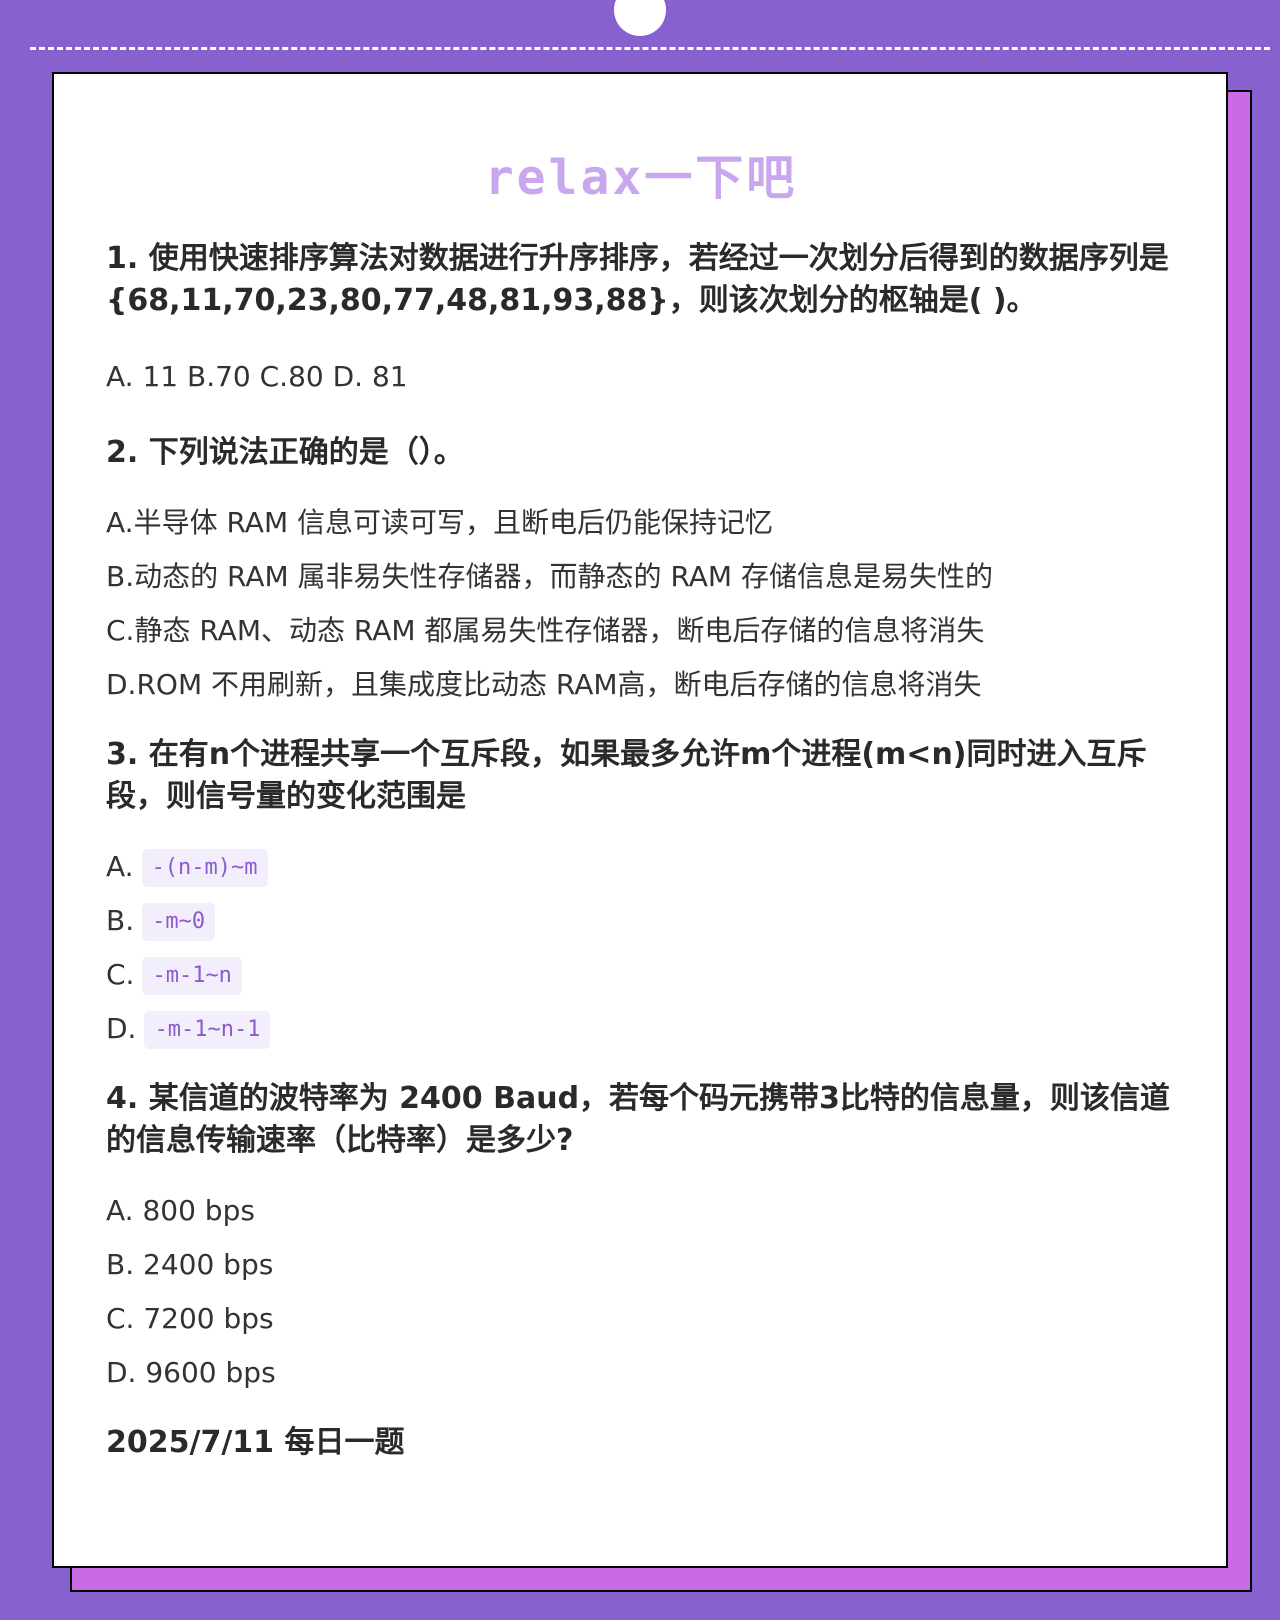 The image size is (1280, 1620). What do you see at coordinates (257, 376) in the screenshot?
I see `question-1-options: A. 11 B.70 C.80 D. 81` at bounding box center [257, 376].